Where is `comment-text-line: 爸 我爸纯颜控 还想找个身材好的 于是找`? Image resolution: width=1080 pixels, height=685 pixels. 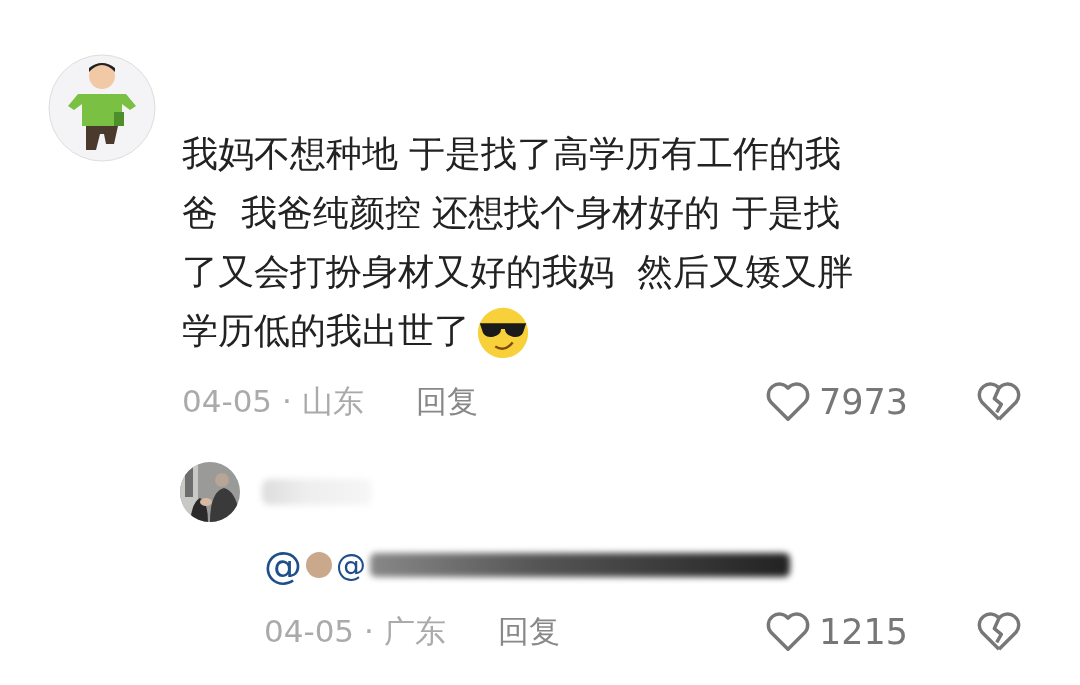
comment-text-line: 爸 我爸纯颜控 还想找个身材好的 于是找 is located at coordinates (511, 213).